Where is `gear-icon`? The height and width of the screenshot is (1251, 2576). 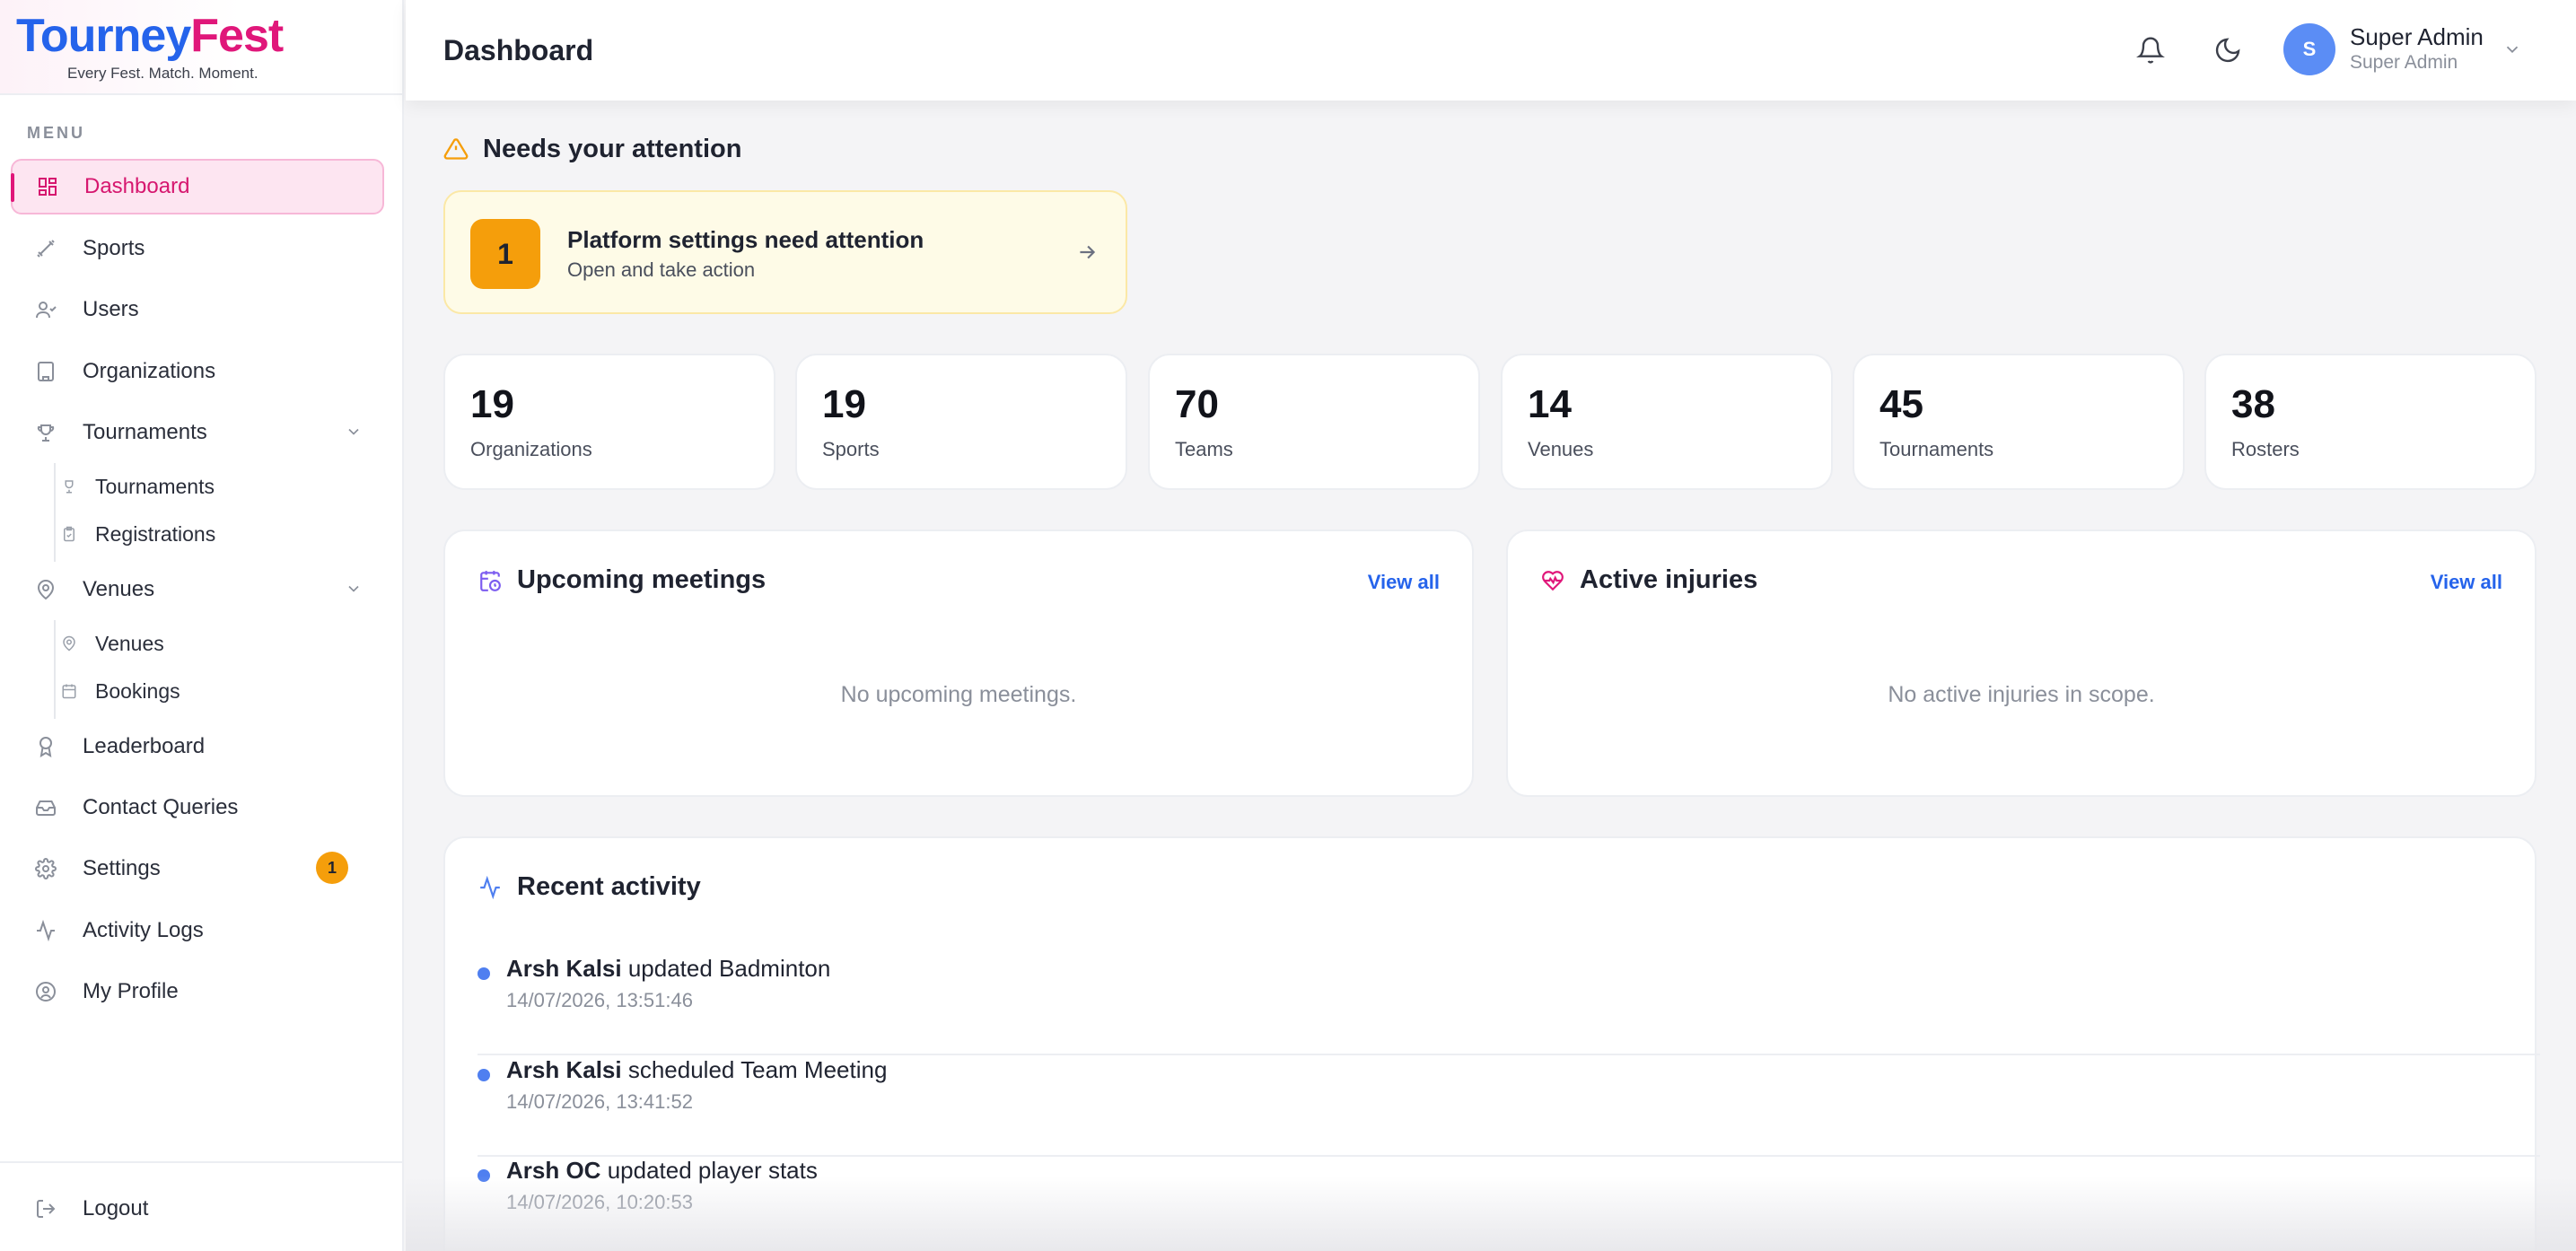
gear-icon is located at coordinates (45, 869).